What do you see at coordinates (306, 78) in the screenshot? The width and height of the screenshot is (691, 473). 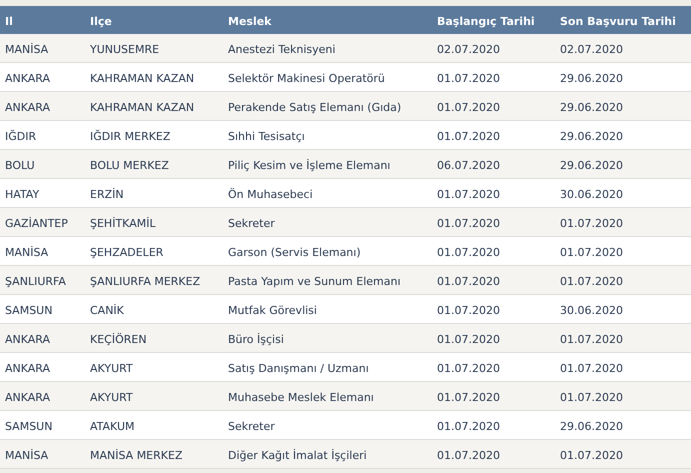 I see `table-cell: Selektör Makinesi Operatörü` at bounding box center [306, 78].